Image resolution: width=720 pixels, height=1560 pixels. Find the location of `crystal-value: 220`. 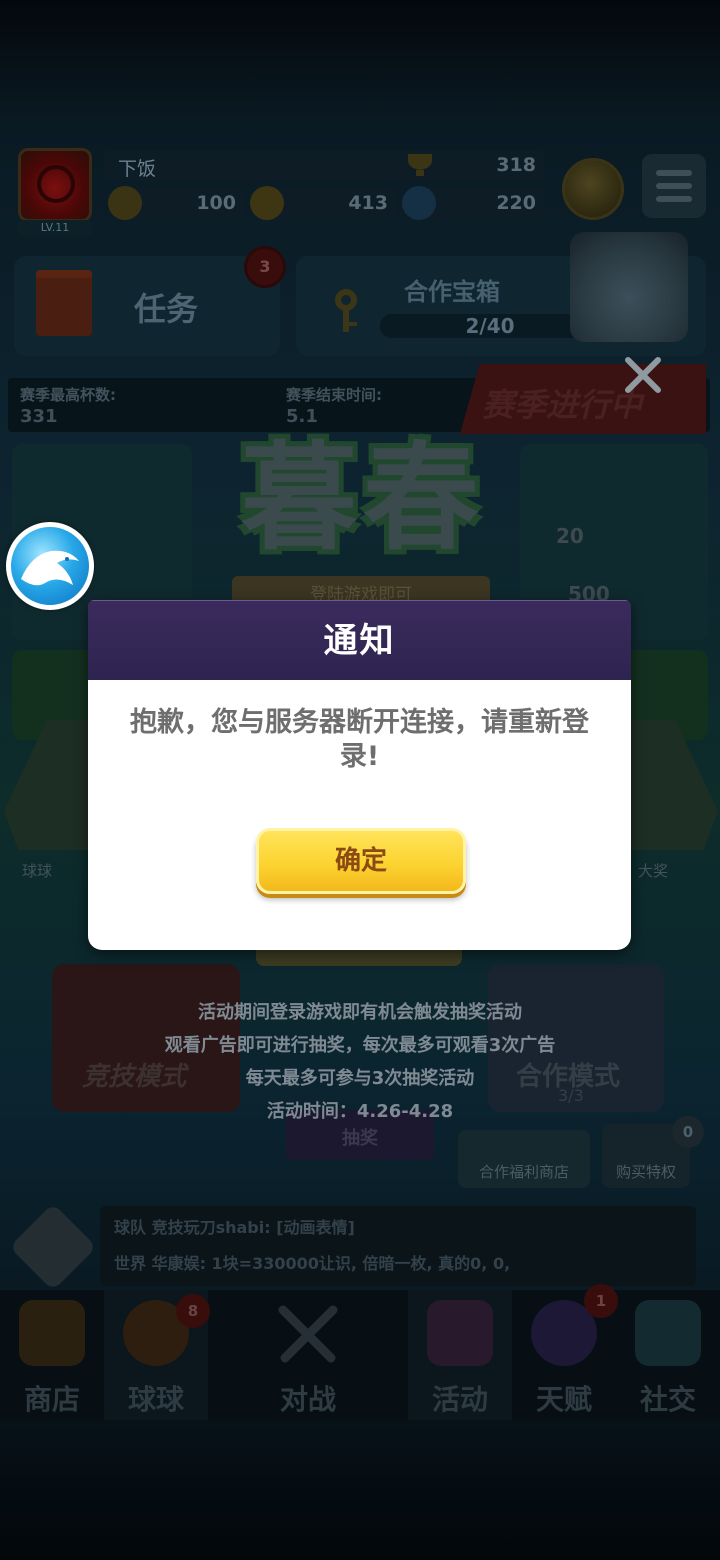

crystal-value: 220 is located at coordinates (516, 203).